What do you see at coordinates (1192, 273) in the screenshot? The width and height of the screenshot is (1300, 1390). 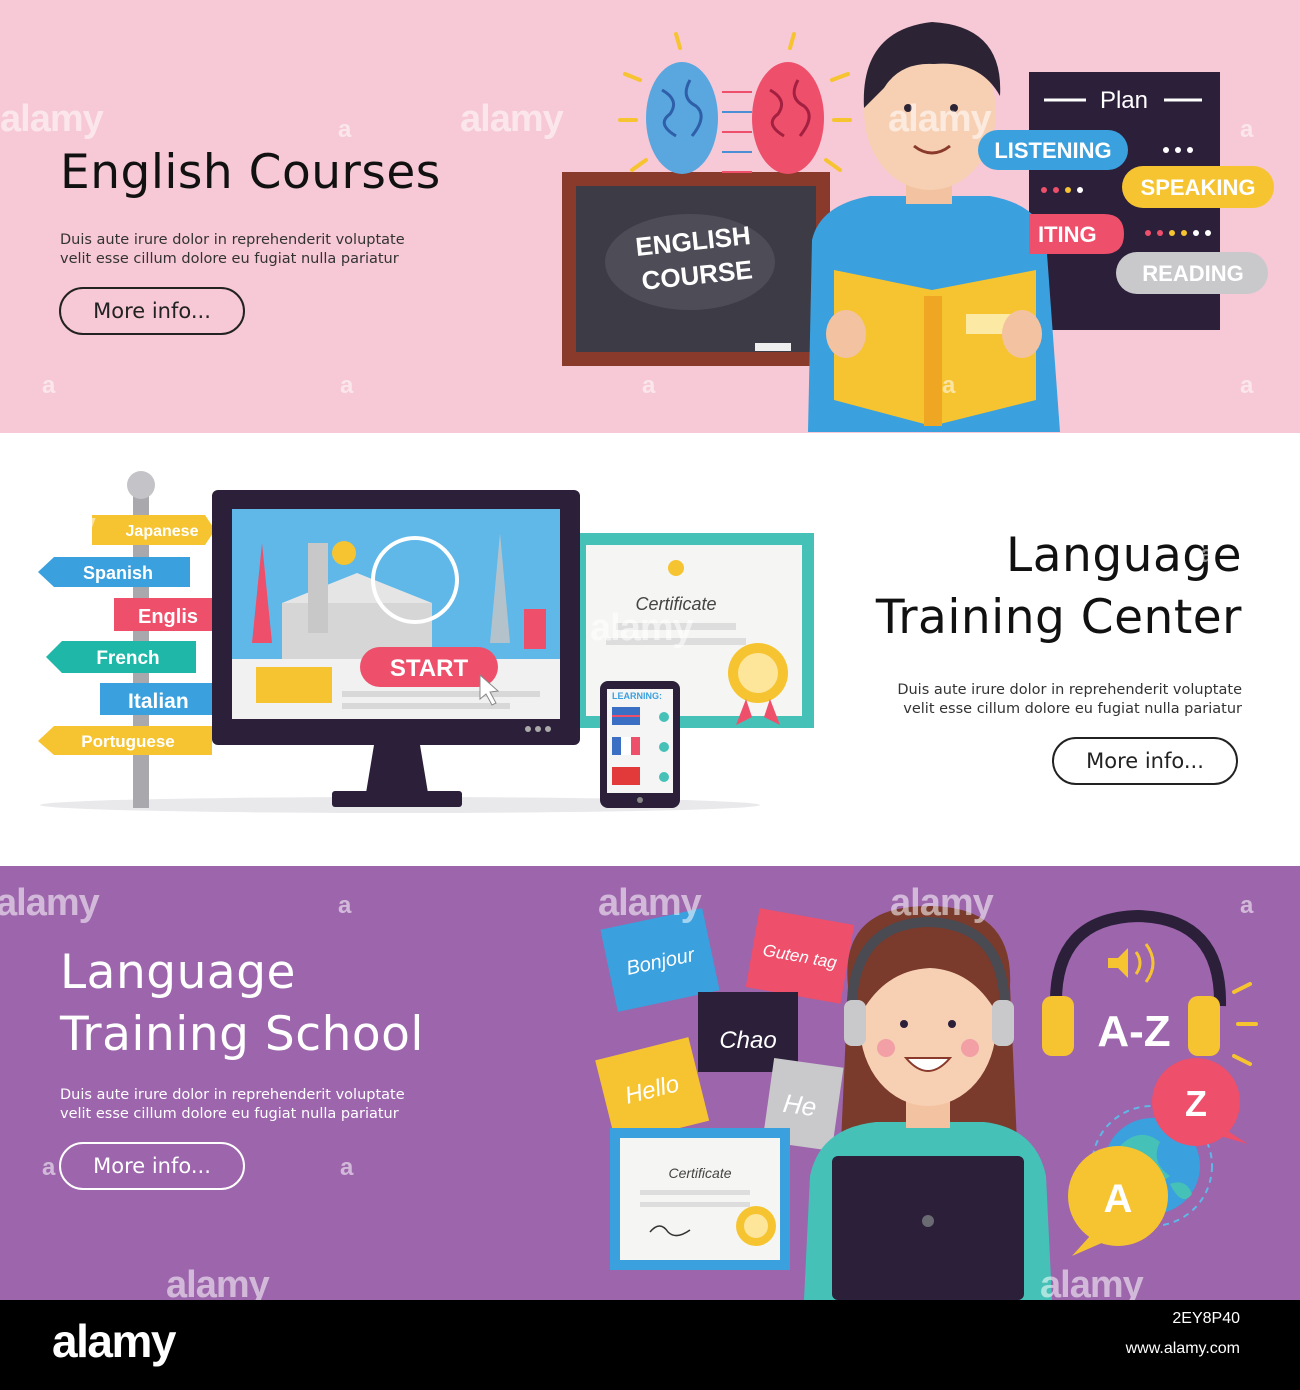 I see `skill-reading: READING` at bounding box center [1192, 273].